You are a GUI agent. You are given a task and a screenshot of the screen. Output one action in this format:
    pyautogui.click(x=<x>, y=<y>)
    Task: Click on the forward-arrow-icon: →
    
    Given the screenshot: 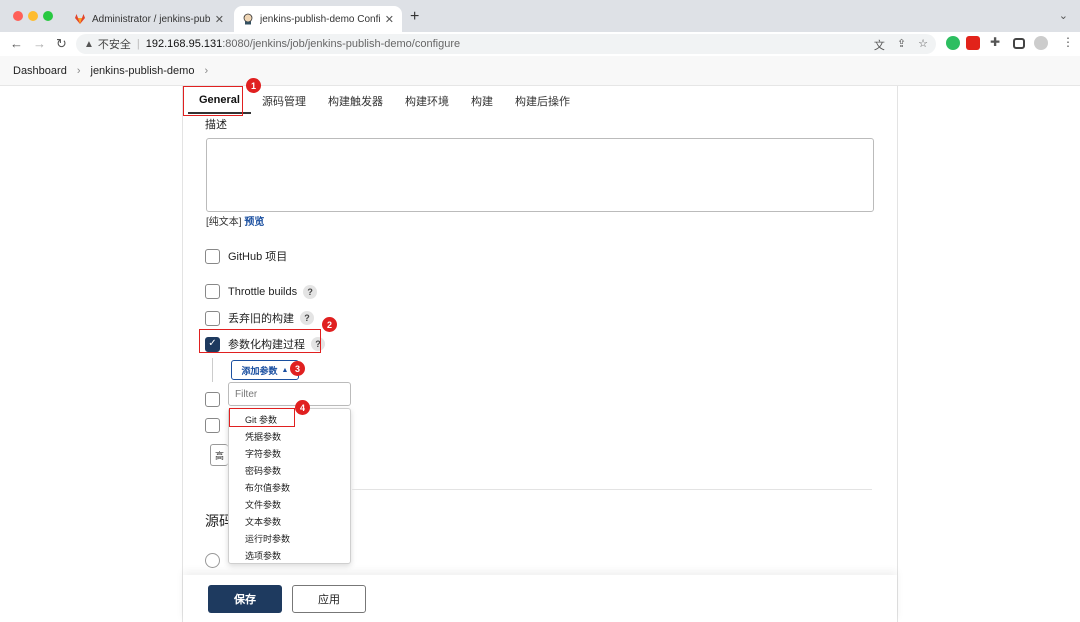 What is the action you would take?
    pyautogui.click(x=39, y=43)
    